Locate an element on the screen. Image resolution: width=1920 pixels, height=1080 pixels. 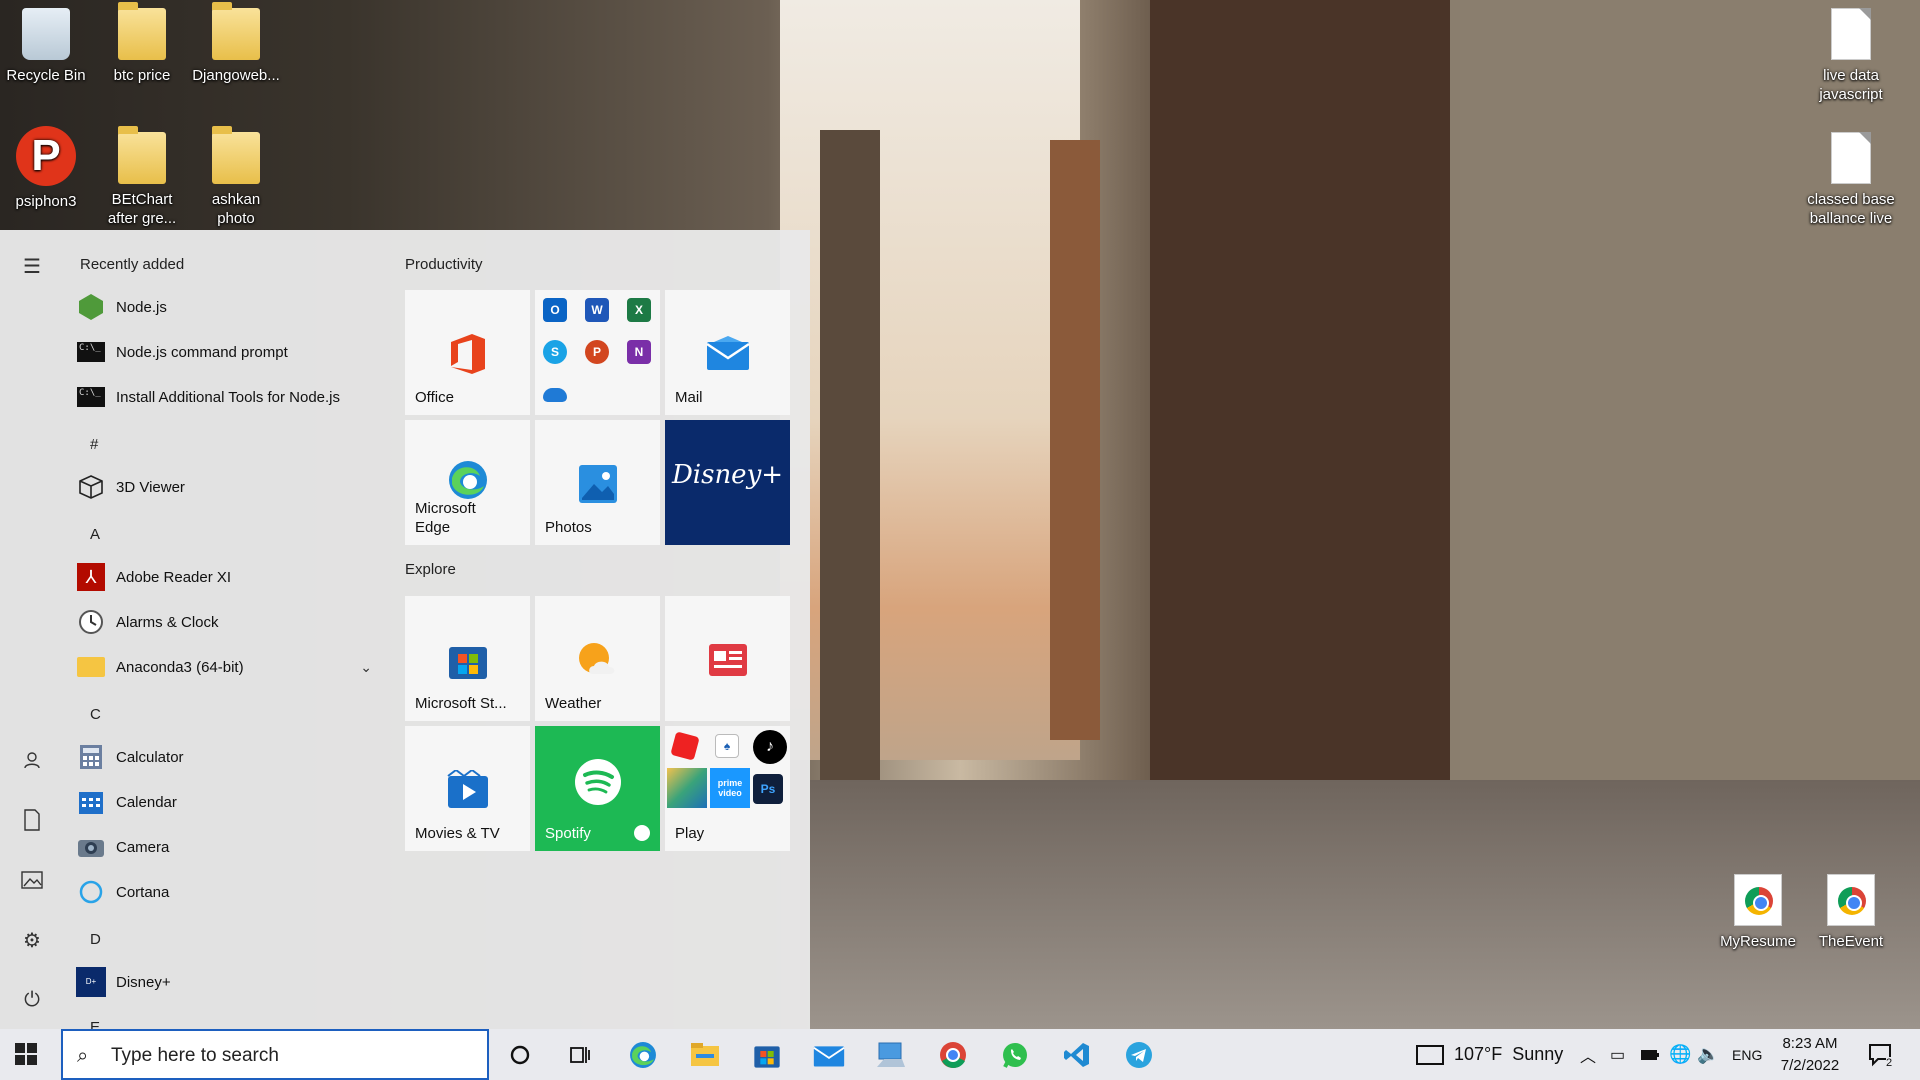
battery-icon is located at coordinates (1650, 1054).